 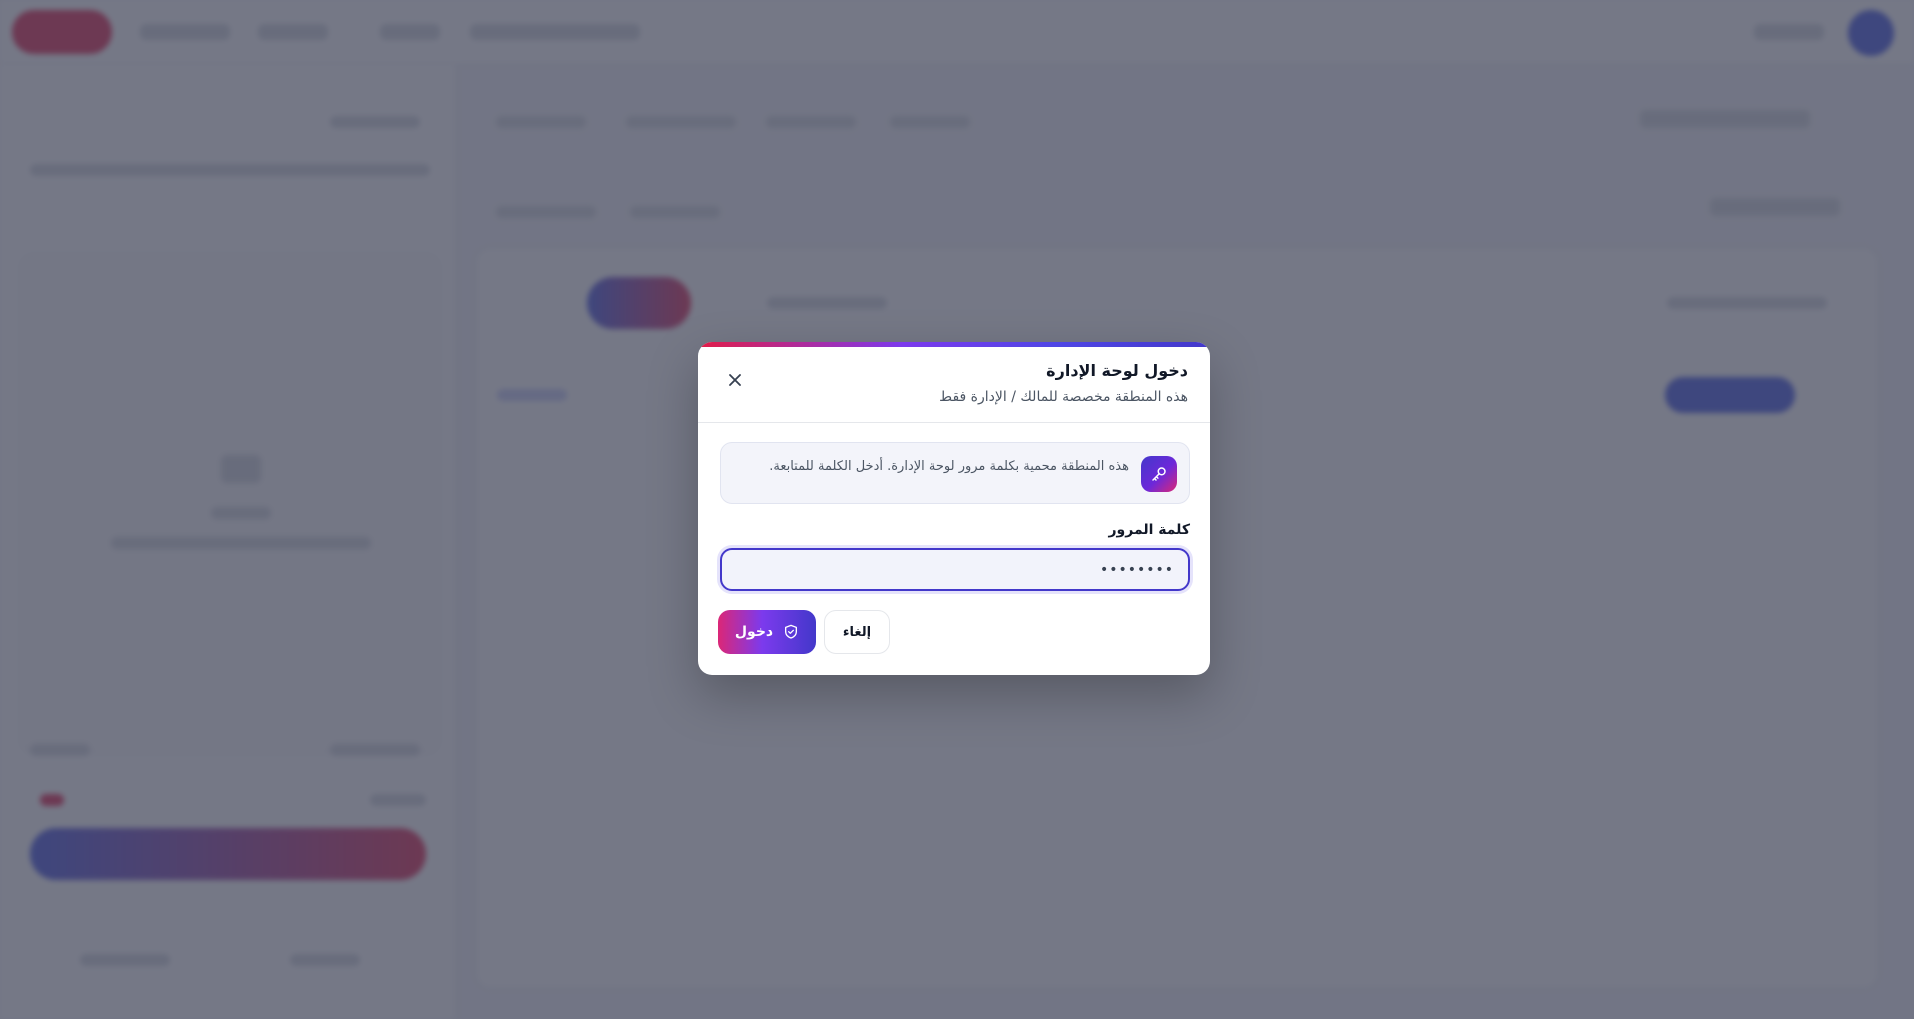 I want to click on shield-check-icon, so click(x=791, y=631).